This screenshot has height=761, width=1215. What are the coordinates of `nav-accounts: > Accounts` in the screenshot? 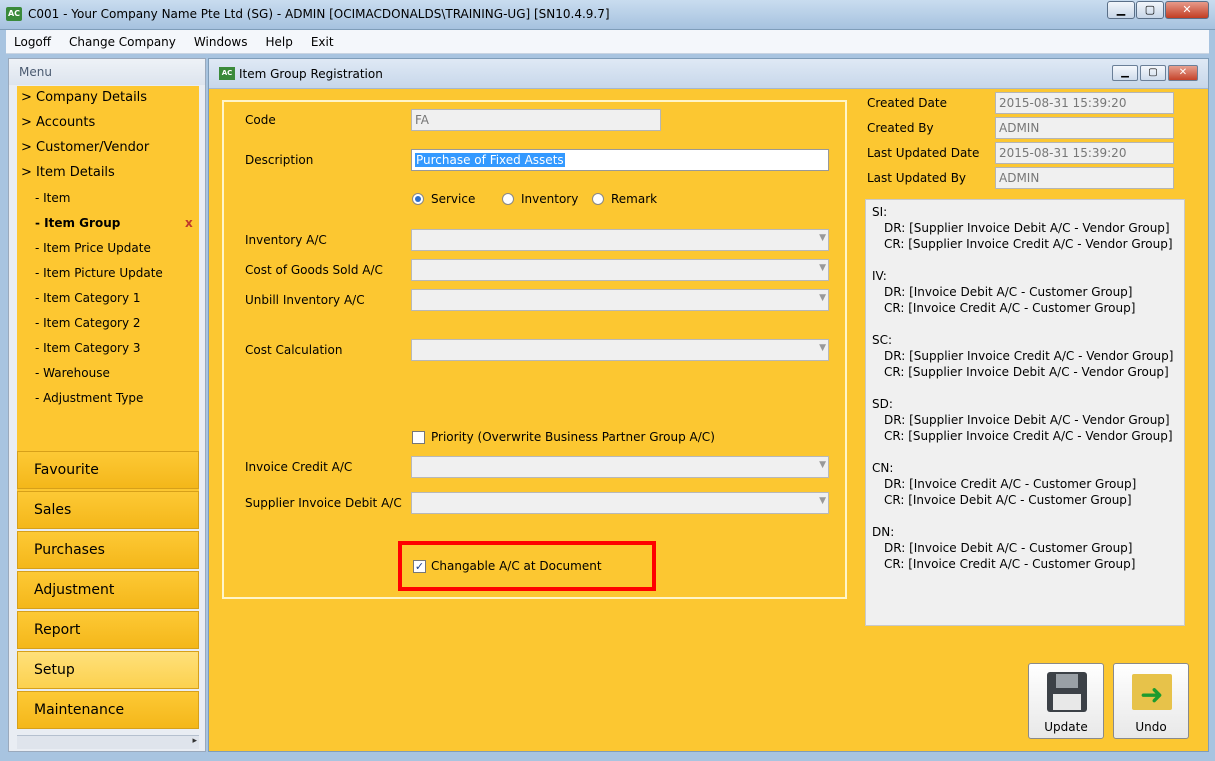 It's located at (58, 122).